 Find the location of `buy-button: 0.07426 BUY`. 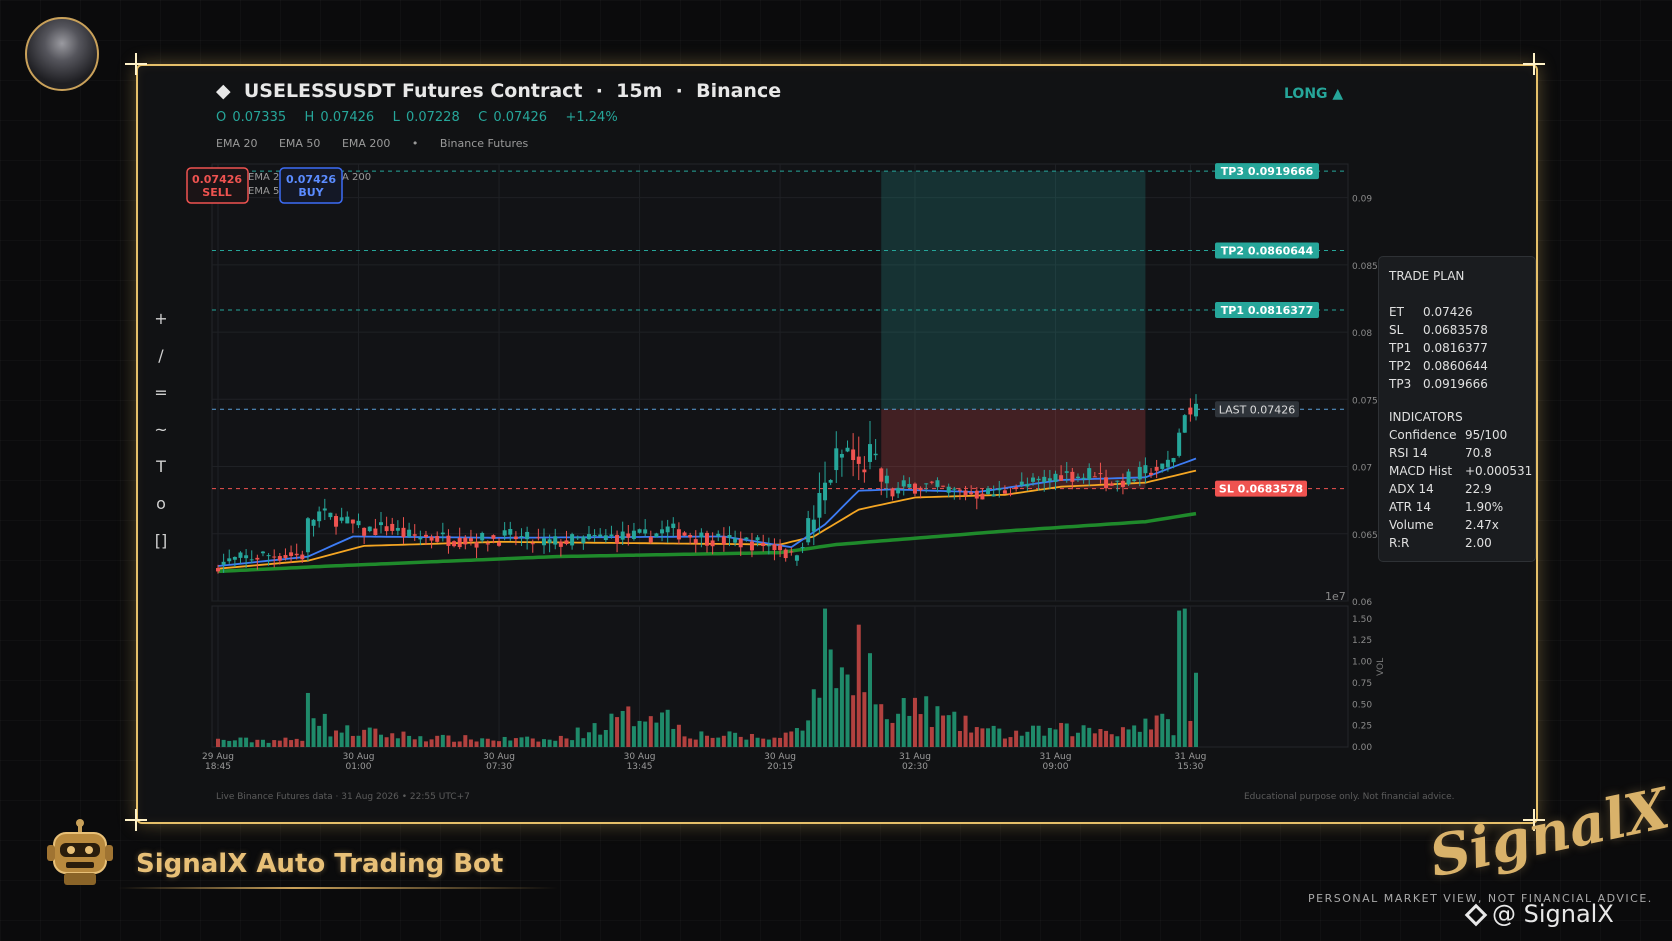

buy-button: 0.07426 BUY is located at coordinates (311, 185).